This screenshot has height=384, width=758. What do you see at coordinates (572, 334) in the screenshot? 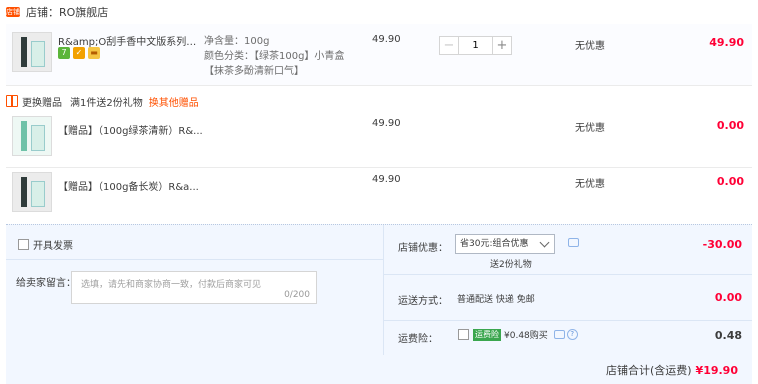
I see `help-icon: ?` at bounding box center [572, 334].